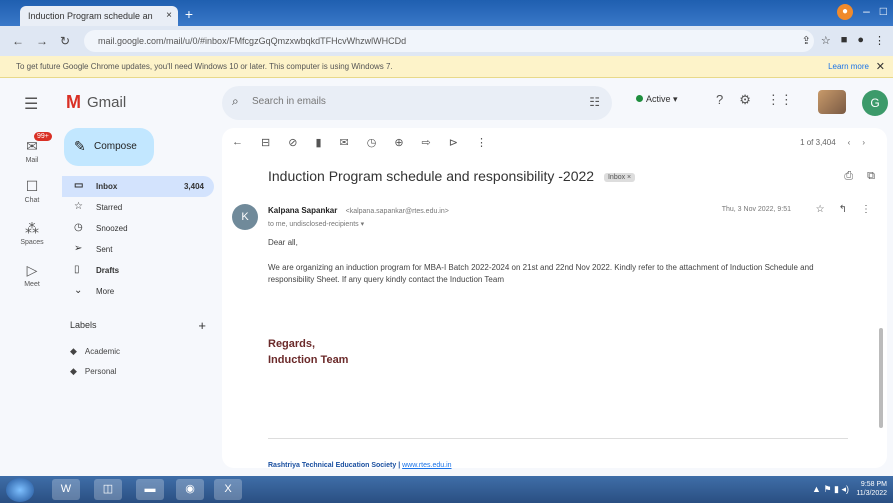 The width and height of the screenshot is (893, 503). I want to click on infobar-learn-more-link: Learn more, so click(848, 66).